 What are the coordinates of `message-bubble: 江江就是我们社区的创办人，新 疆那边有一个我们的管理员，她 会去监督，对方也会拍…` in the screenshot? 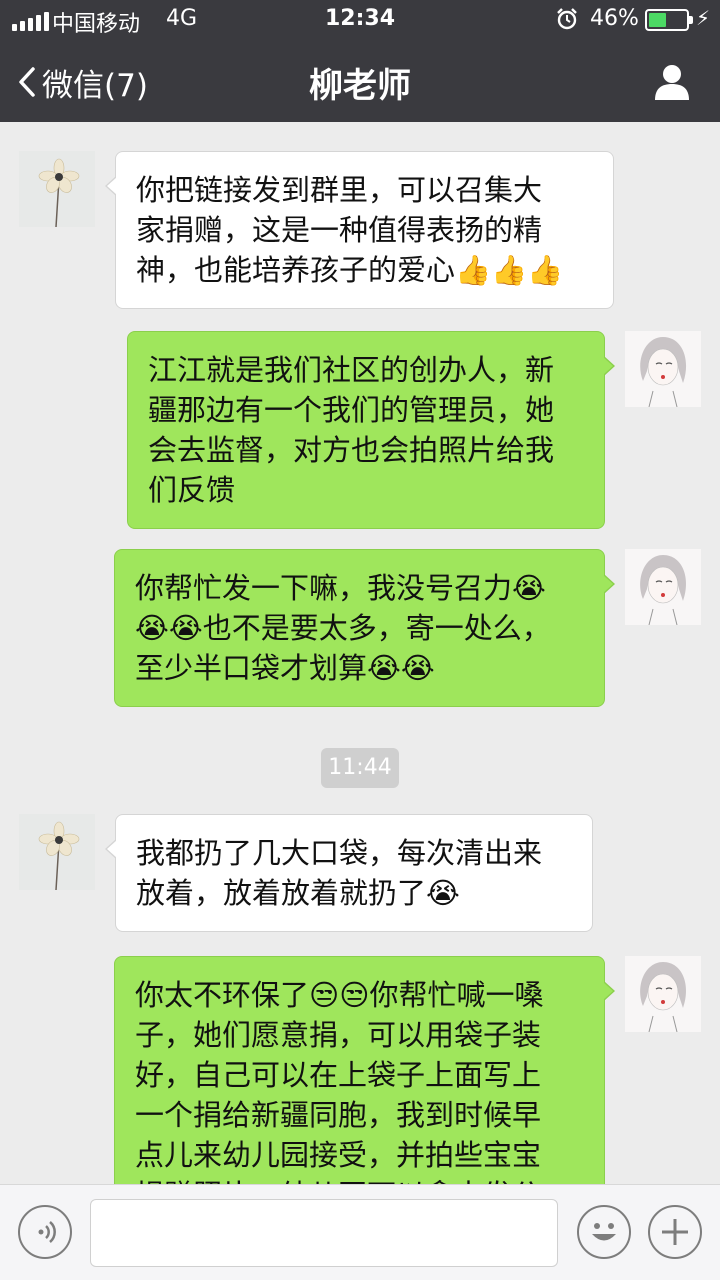 It's located at (371, 430).